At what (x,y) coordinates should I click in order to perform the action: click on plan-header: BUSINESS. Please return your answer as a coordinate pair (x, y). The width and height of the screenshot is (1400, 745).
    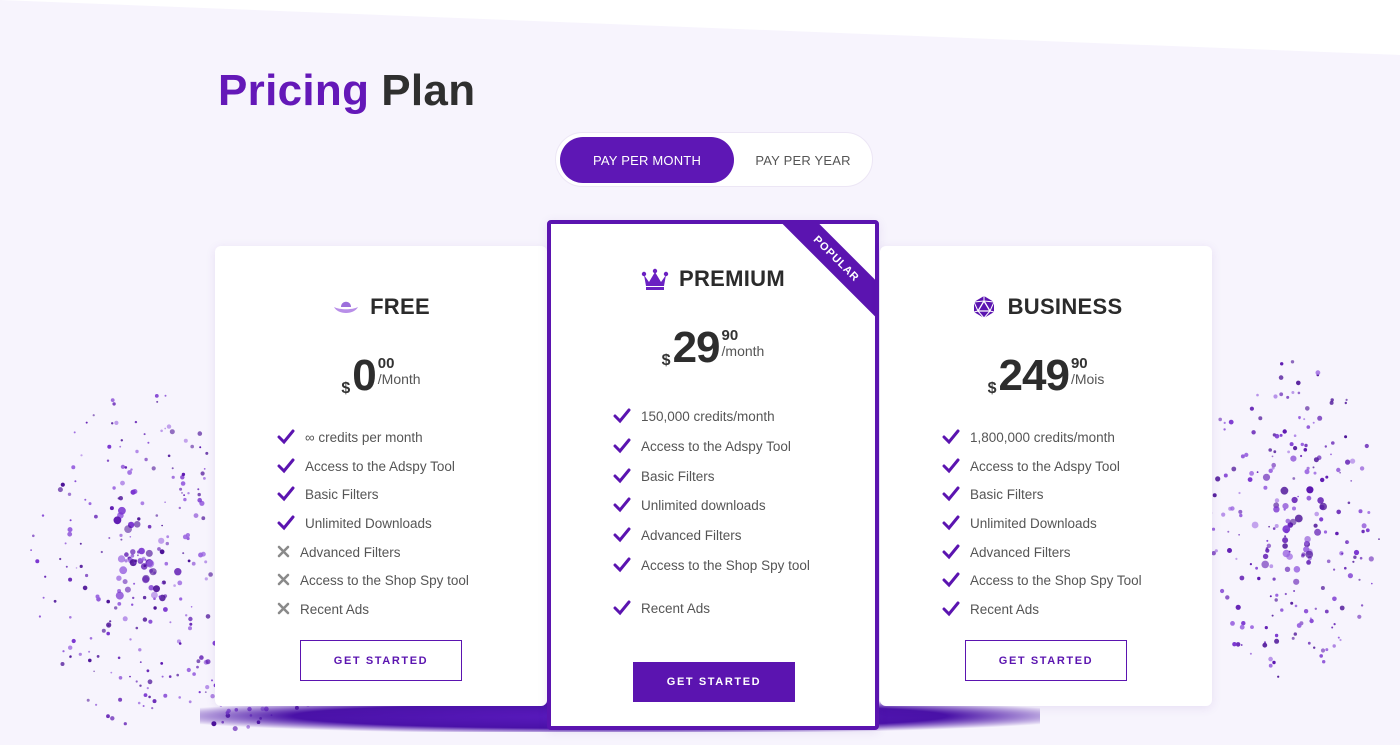
    Looking at the image, I should click on (1046, 307).